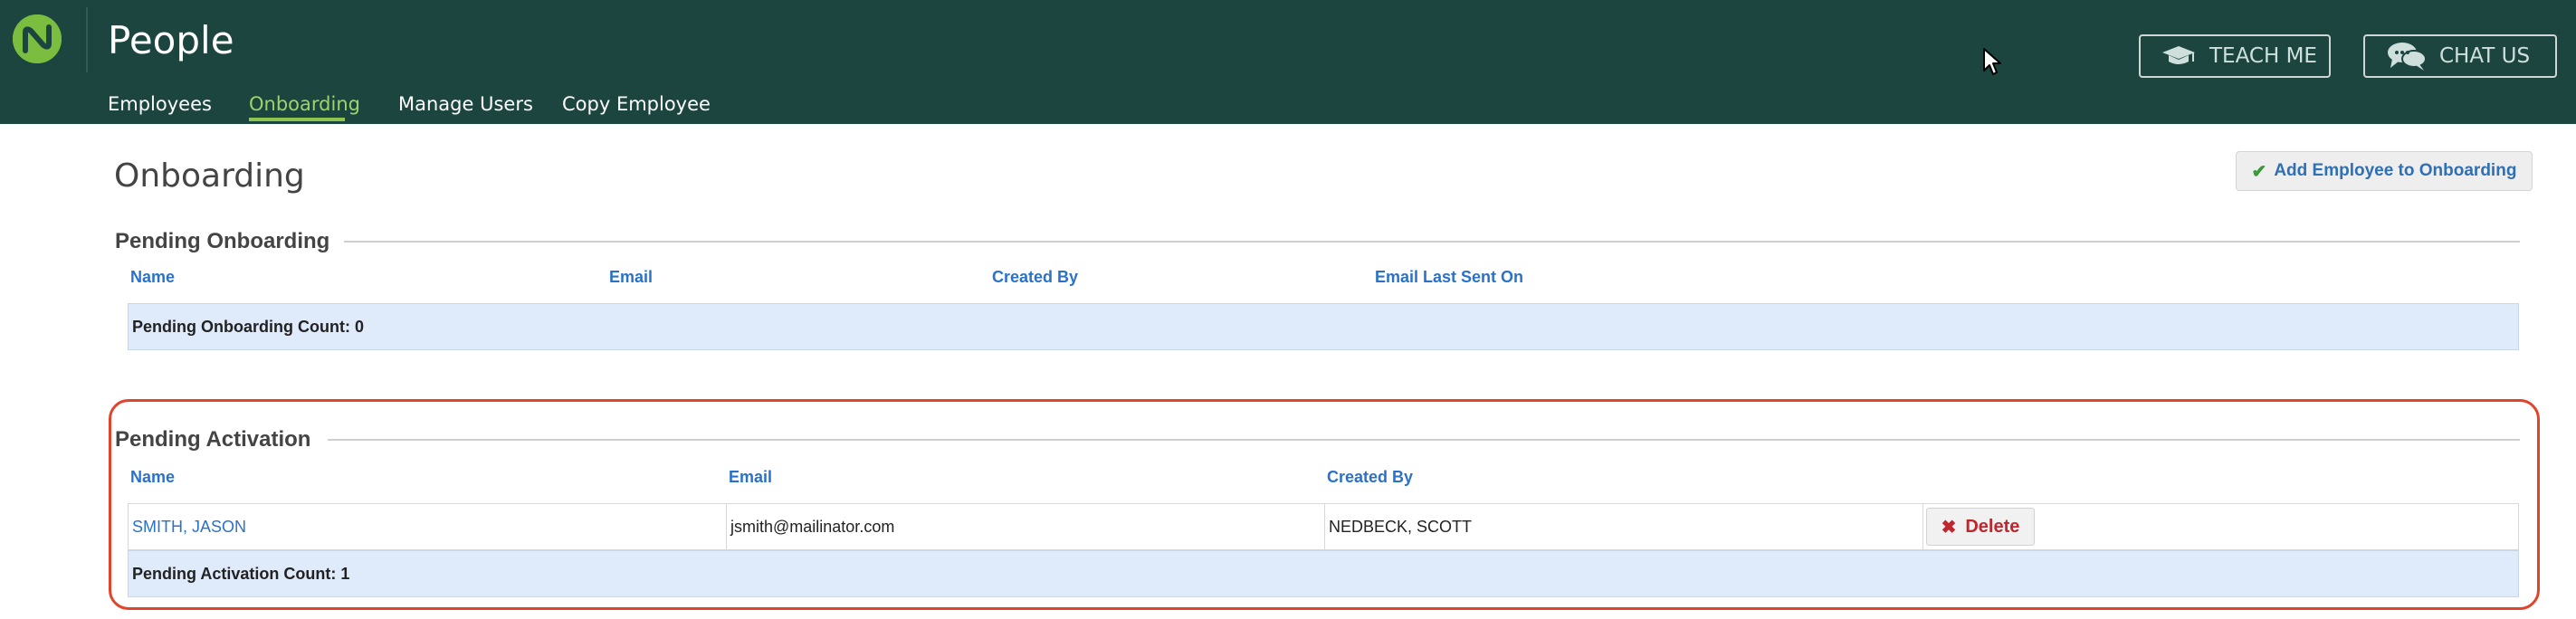 The width and height of the screenshot is (2576, 619). Describe the element at coordinates (631, 277) in the screenshot. I see `po-col-email: Email` at that location.